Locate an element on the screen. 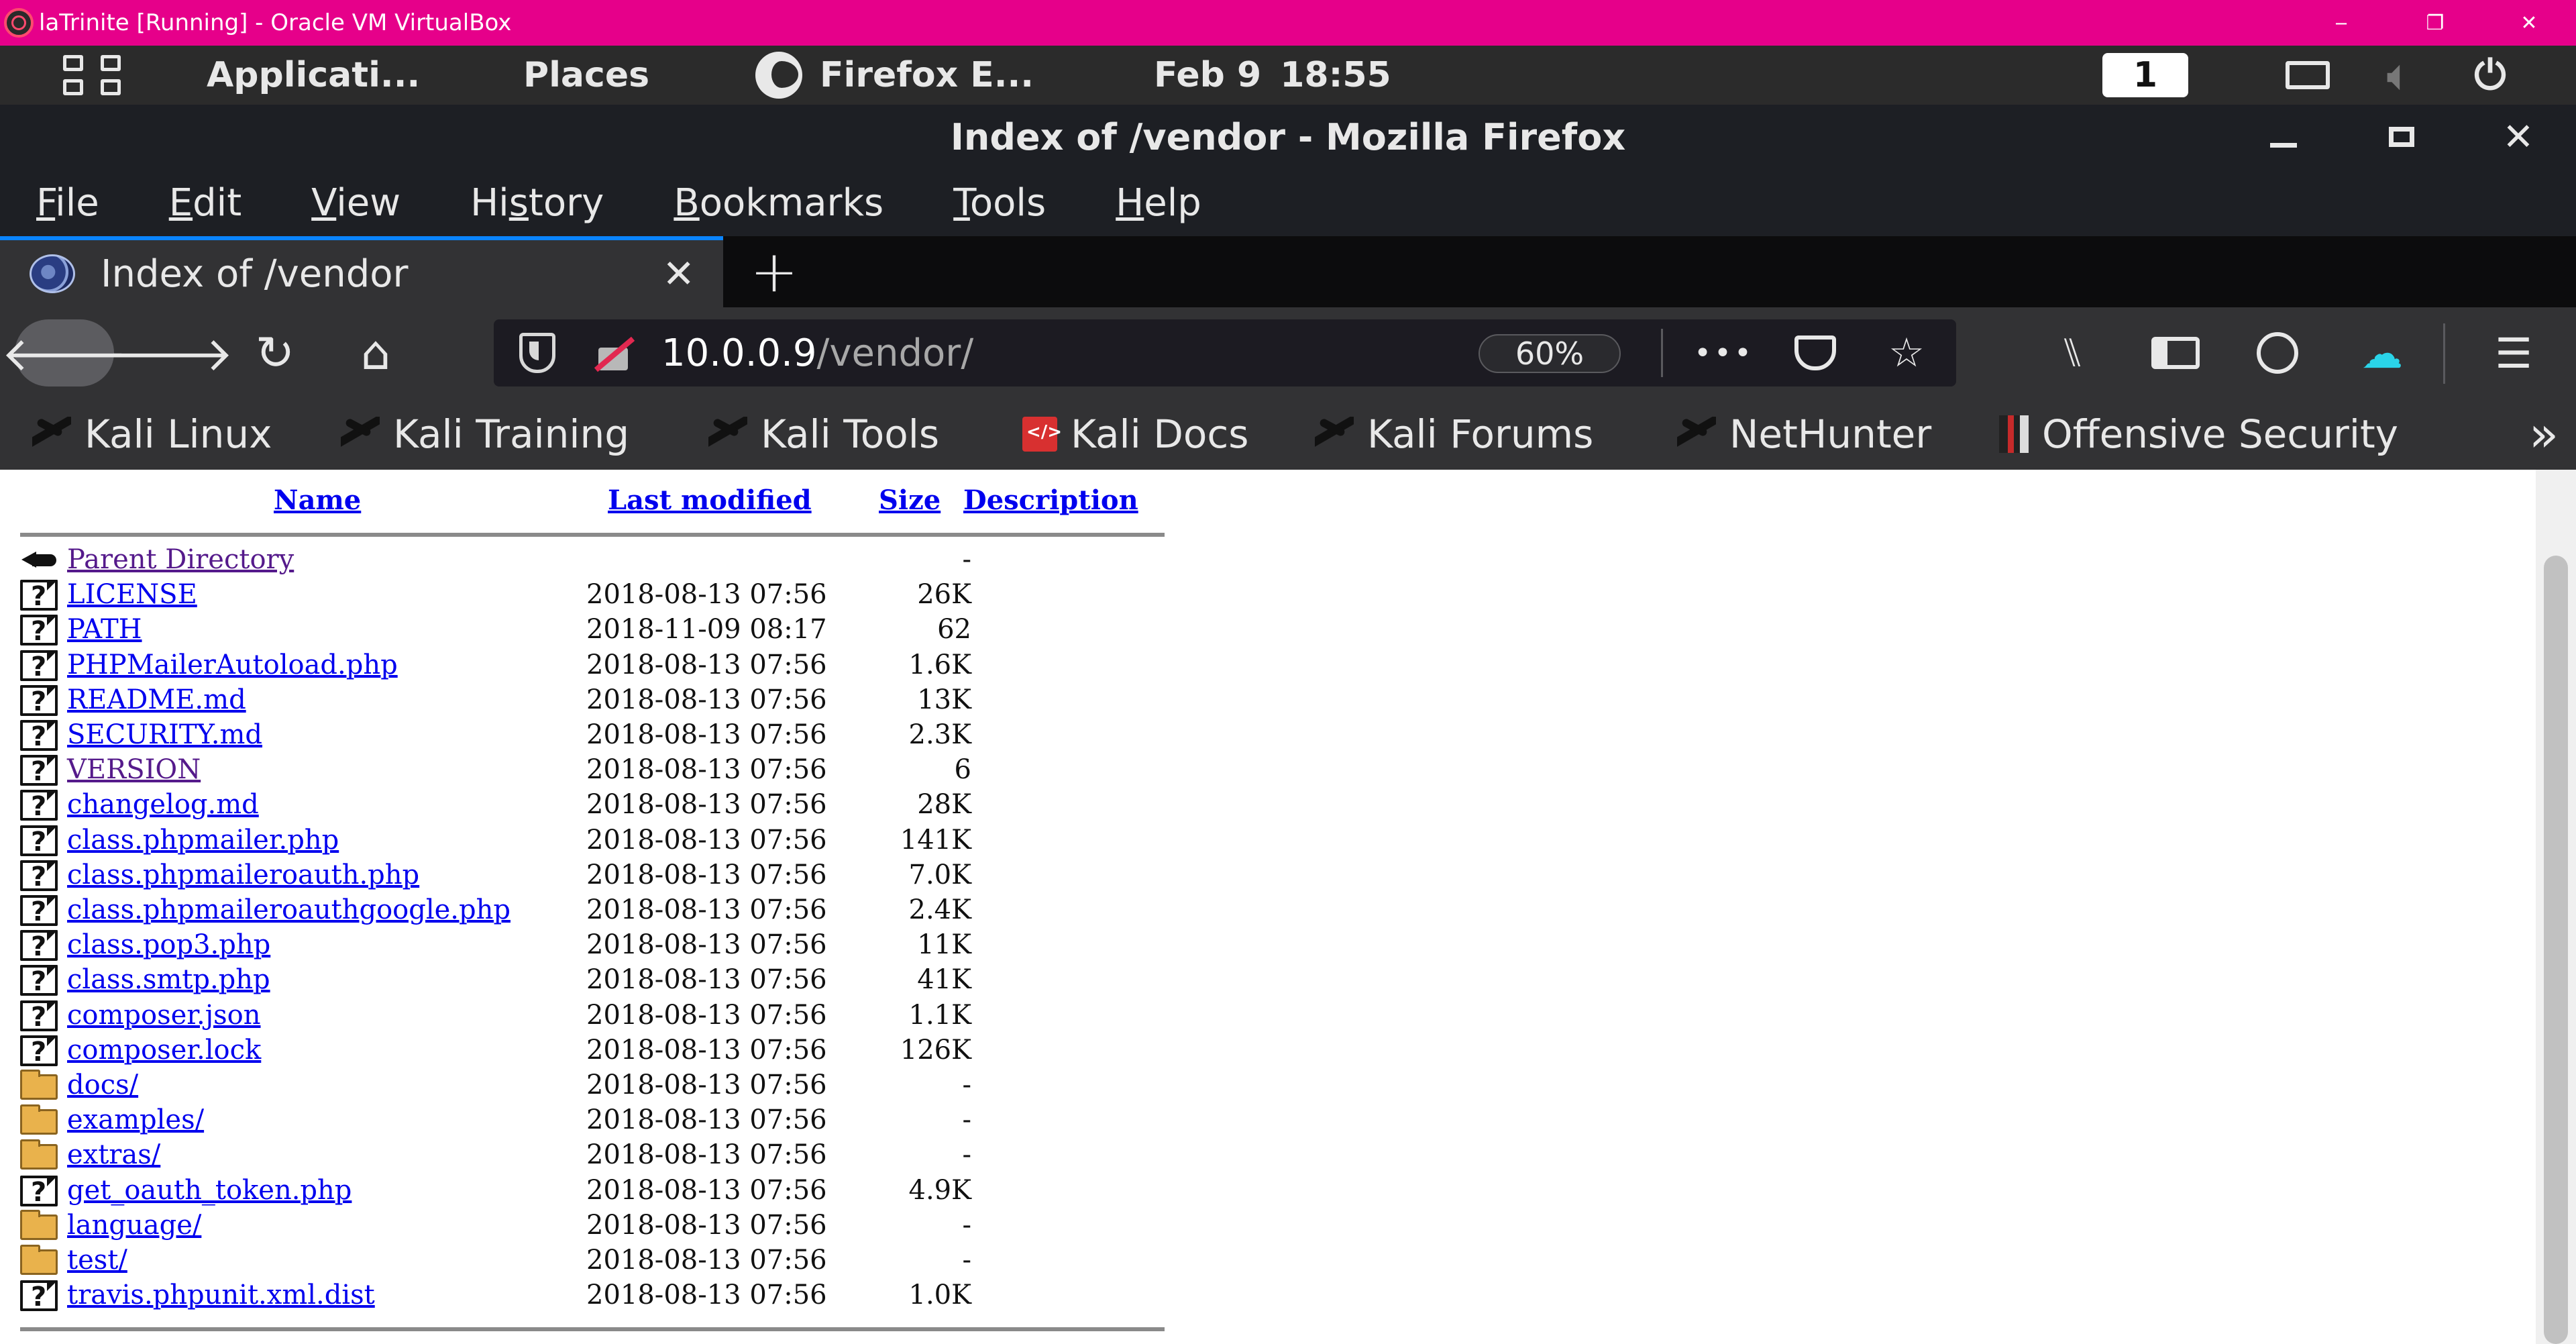  bookmark-item: Kali Tools is located at coordinates (823, 434).